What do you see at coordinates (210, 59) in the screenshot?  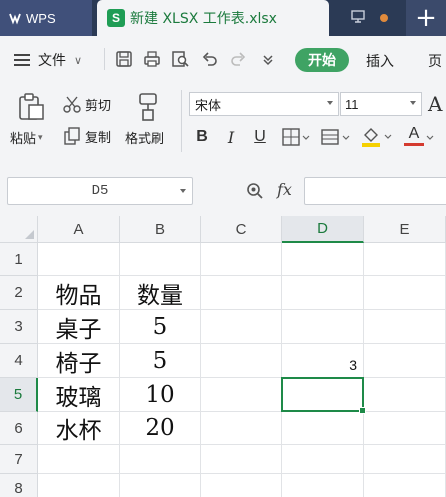 I see `undo-icon` at bounding box center [210, 59].